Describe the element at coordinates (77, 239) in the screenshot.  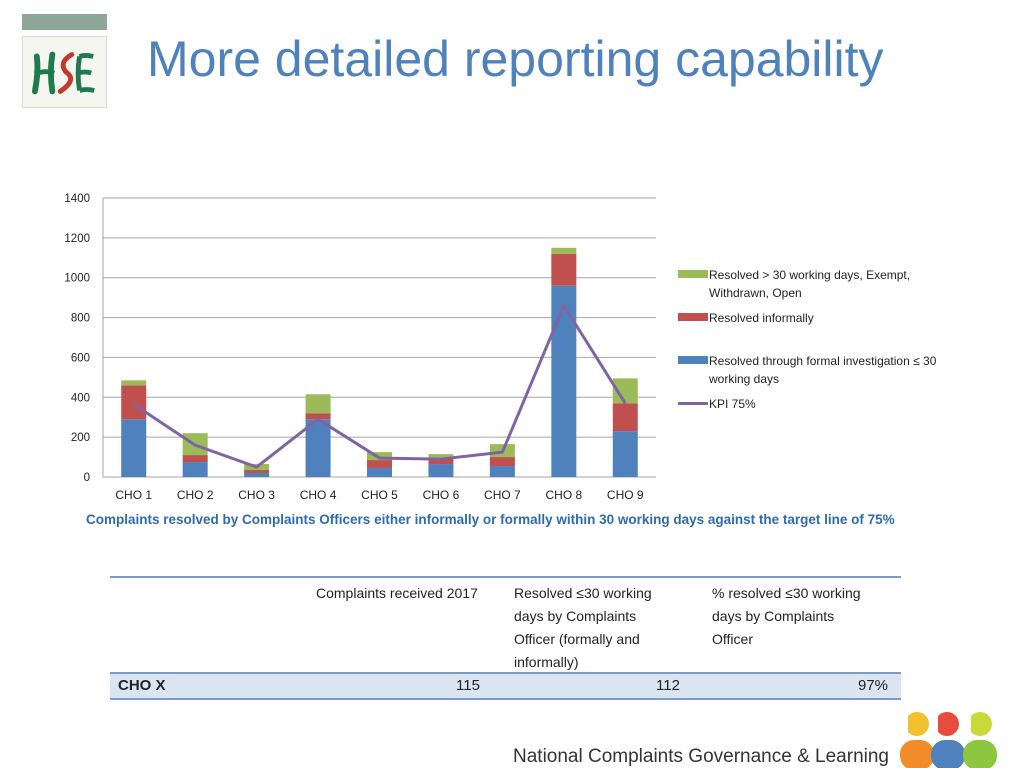
I see `y-tick-label: 1200` at that location.